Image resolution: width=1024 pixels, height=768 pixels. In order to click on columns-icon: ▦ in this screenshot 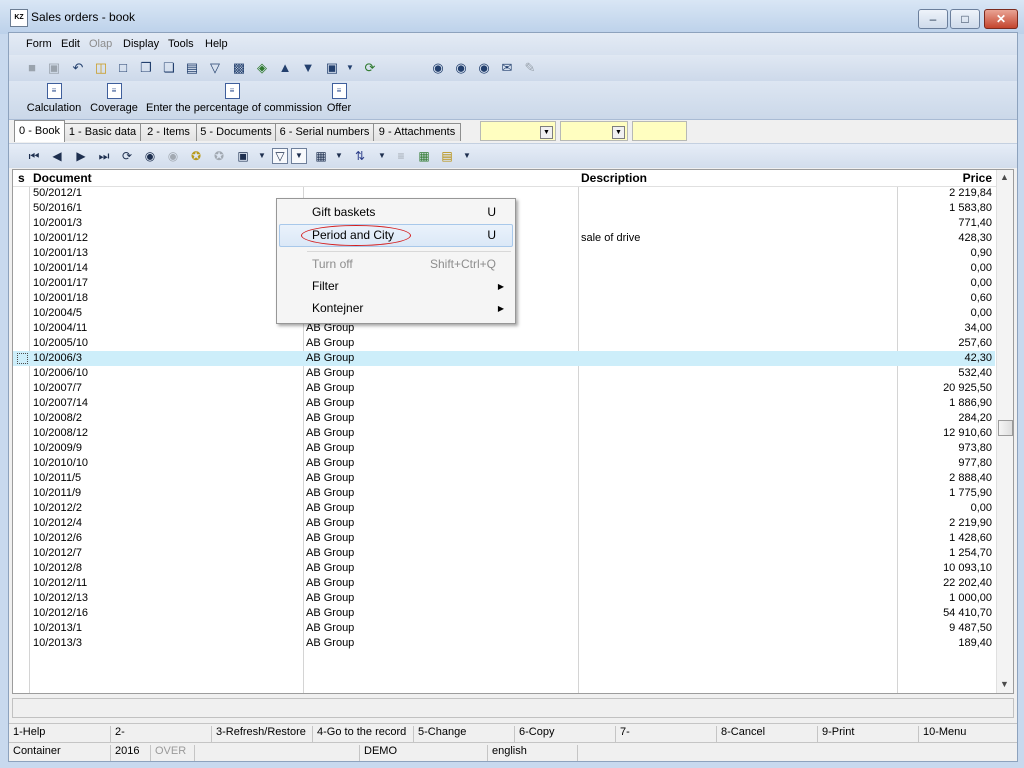, I will do `click(321, 156)`.